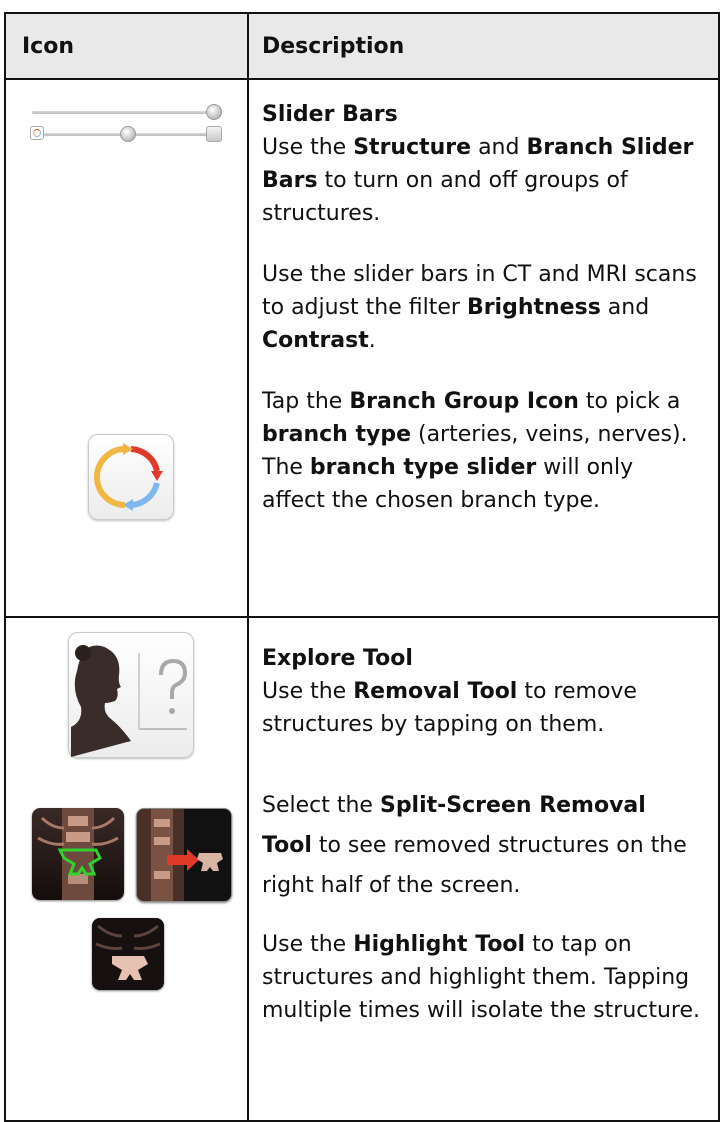 This screenshot has height=1122, width=724. What do you see at coordinates (337, 658) in the screenshot?
I see `explore-tool-title: Explore Tool` at bounding box center [337, 658].